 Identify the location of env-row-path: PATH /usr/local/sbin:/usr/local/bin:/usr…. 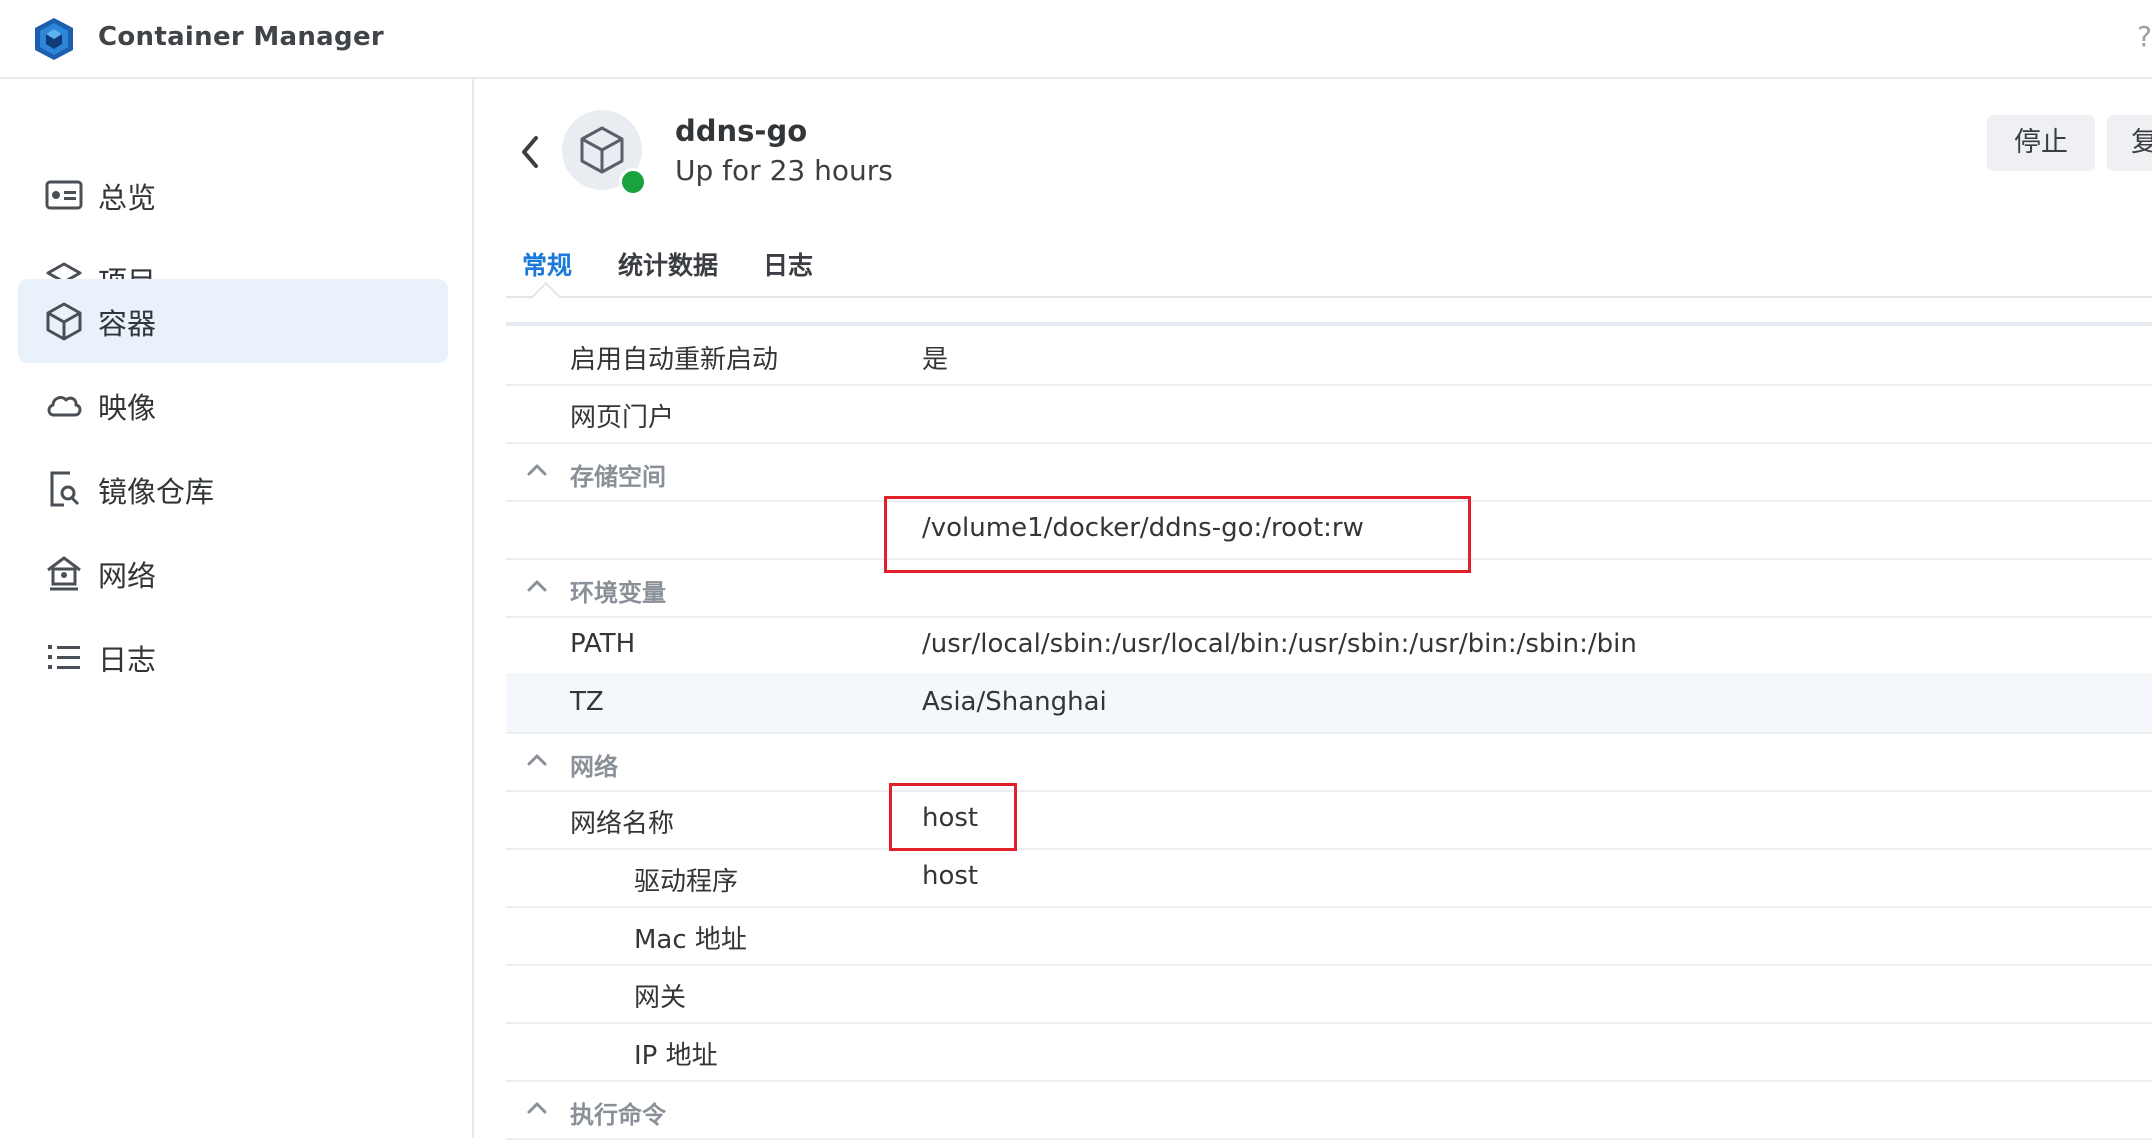
(1329, 646).